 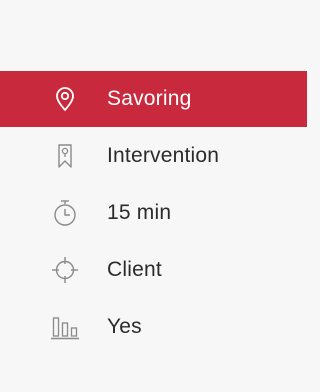 I want to click on list-item-savoring: Savoring, so click(x=153, y=99).